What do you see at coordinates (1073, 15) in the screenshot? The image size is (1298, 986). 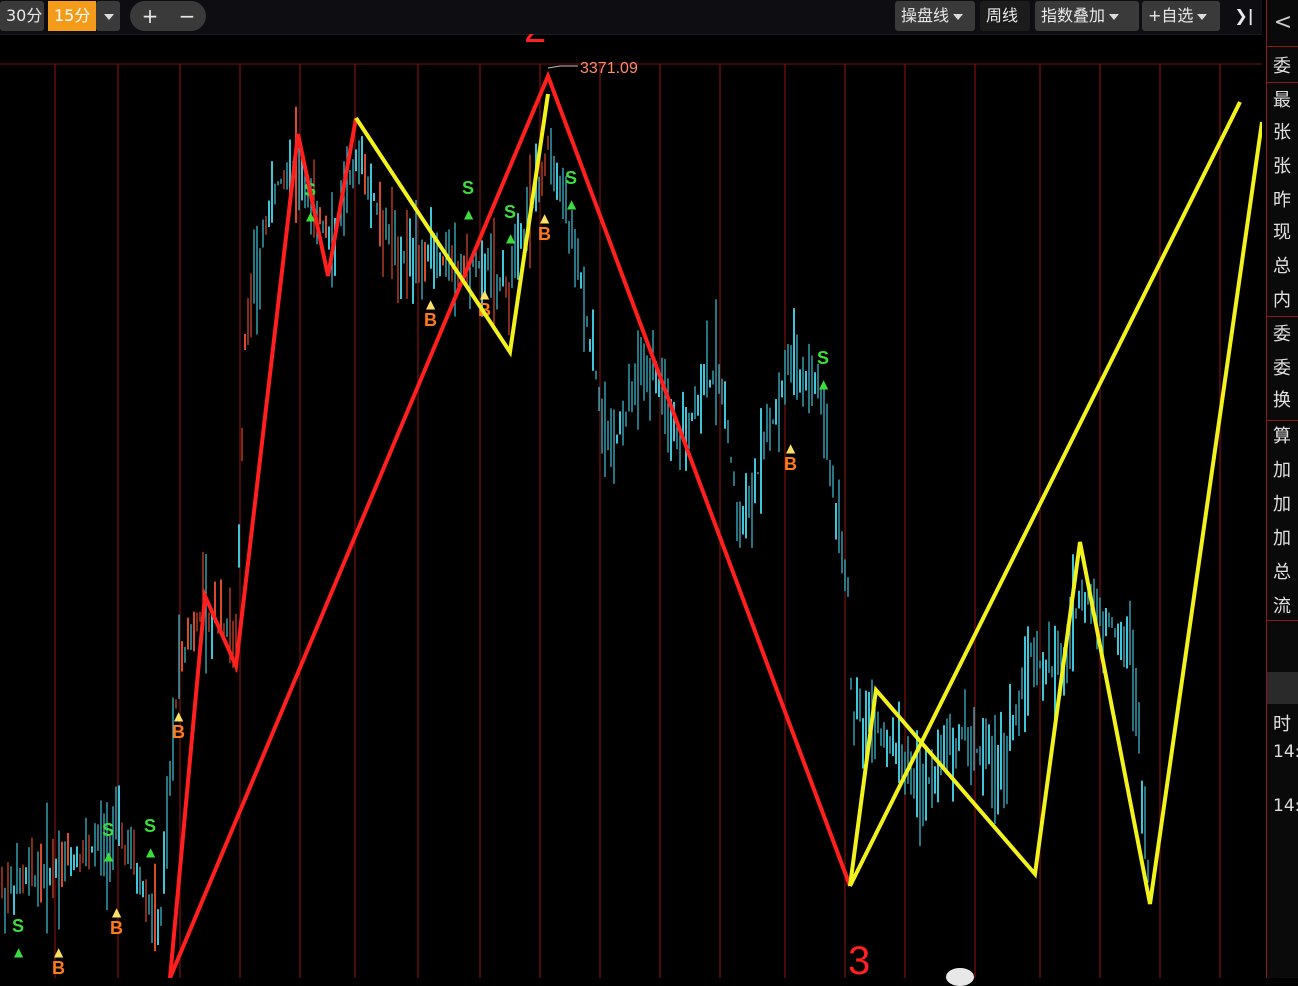 I see `index-overlay-label: 指数叠加` at bounding box center [1073, 15].